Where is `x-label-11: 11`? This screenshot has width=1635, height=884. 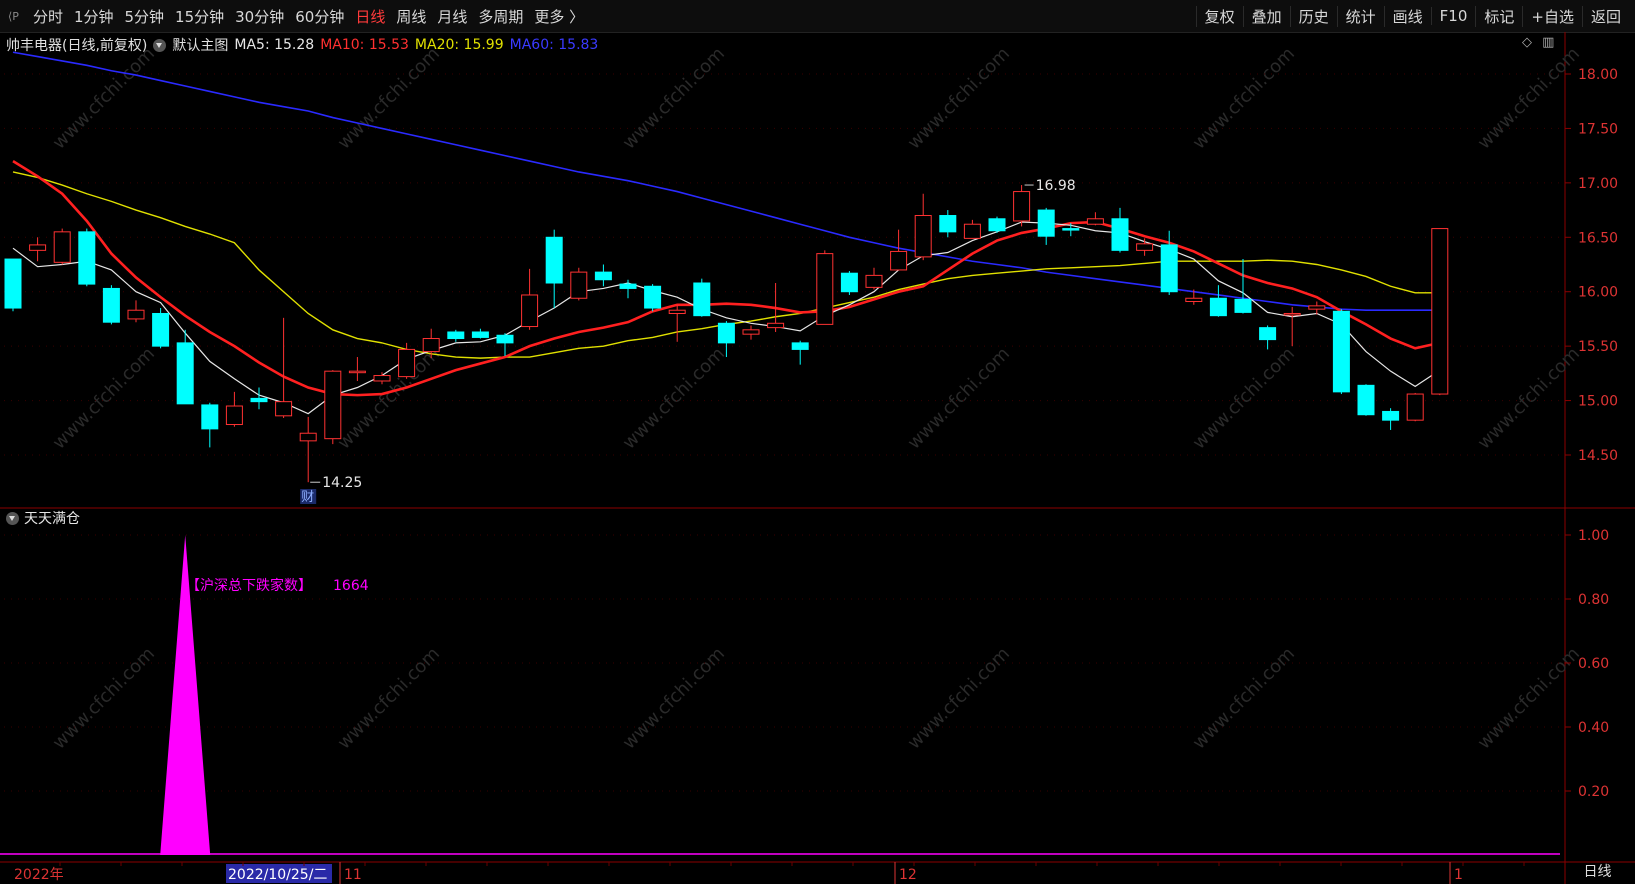 x-label-11: 11 is located at coordinates (353, 875).